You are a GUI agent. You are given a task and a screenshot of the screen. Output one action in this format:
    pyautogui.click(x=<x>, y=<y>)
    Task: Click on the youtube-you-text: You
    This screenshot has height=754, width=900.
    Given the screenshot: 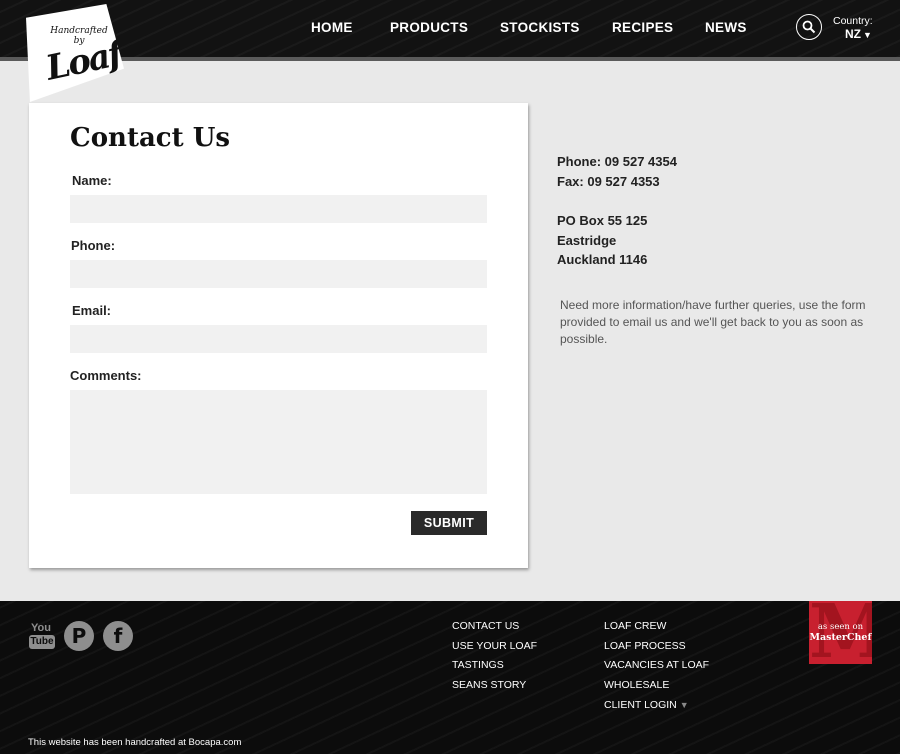 What is the action you would take?
    pyautogui.click(x=41, y=628)
    